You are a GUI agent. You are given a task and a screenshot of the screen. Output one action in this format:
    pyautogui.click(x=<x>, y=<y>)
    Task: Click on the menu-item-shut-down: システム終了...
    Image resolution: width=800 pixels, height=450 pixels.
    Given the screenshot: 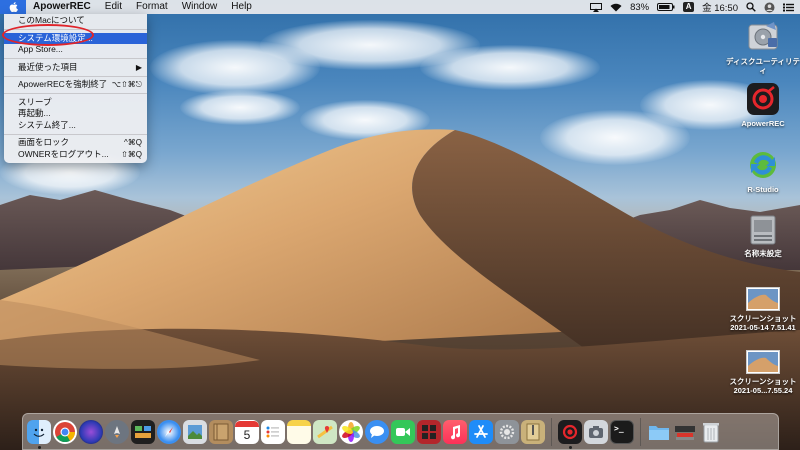 What is the action you would take?
    pyautogui.click(x=75, y=126)
    